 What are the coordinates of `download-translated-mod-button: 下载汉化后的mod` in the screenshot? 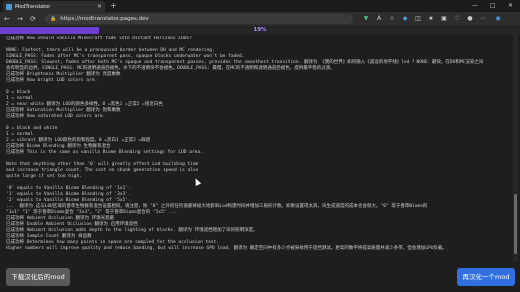 It's located at (38, 277).